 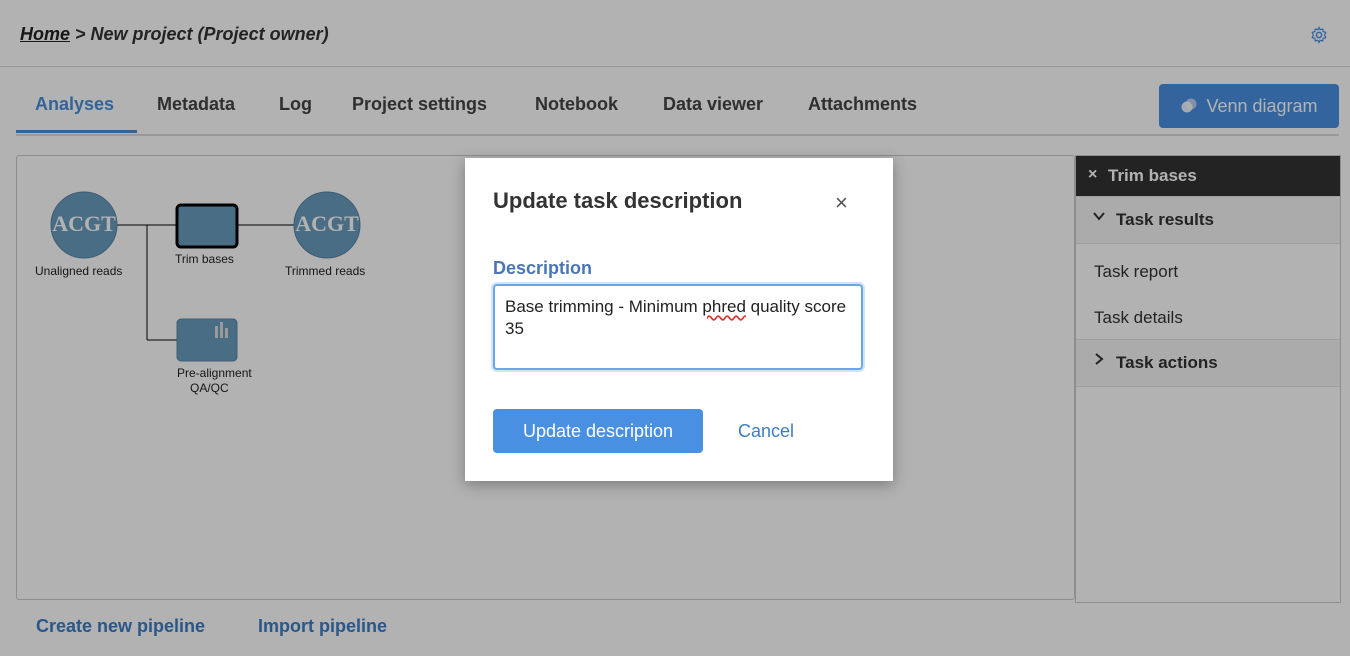 What do you see at coordinates (841, 203) in the screenshot?
I see `close-icon: ×` at bounding box center [841, 203].